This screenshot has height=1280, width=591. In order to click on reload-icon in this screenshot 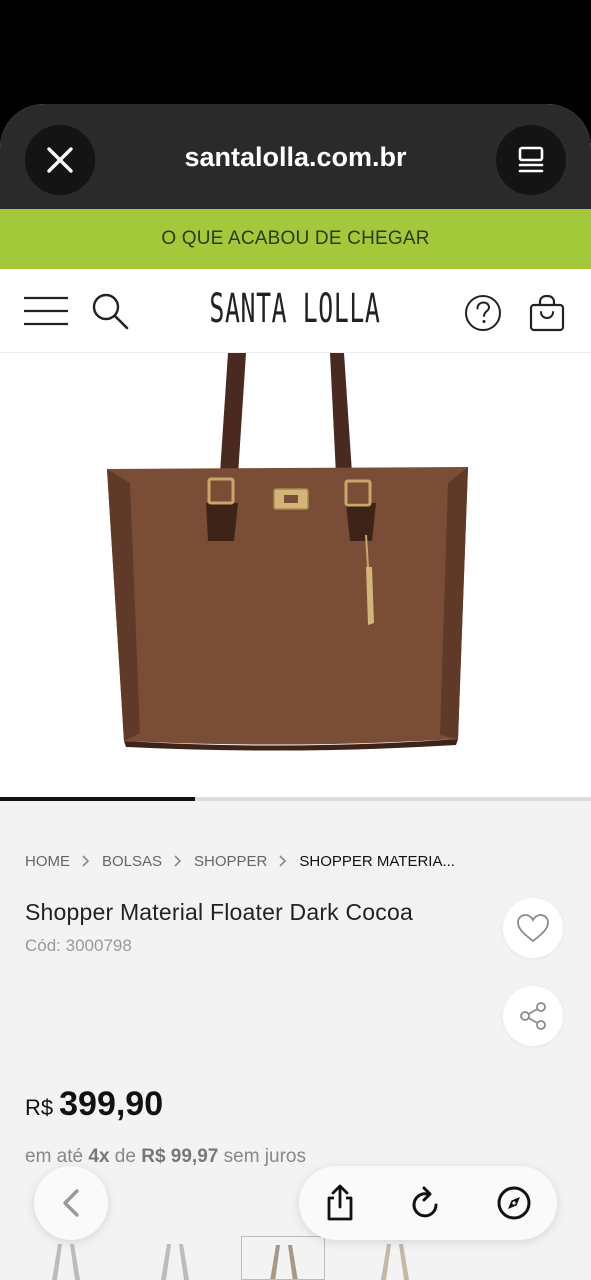, I will do `click(425, 1202)`.